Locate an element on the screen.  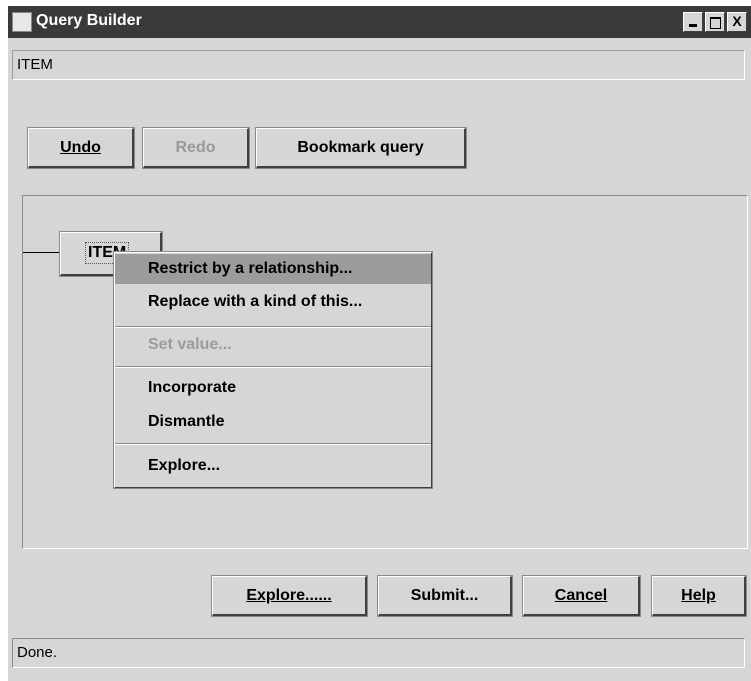
minimize-button is located at coordinates (693, 22).